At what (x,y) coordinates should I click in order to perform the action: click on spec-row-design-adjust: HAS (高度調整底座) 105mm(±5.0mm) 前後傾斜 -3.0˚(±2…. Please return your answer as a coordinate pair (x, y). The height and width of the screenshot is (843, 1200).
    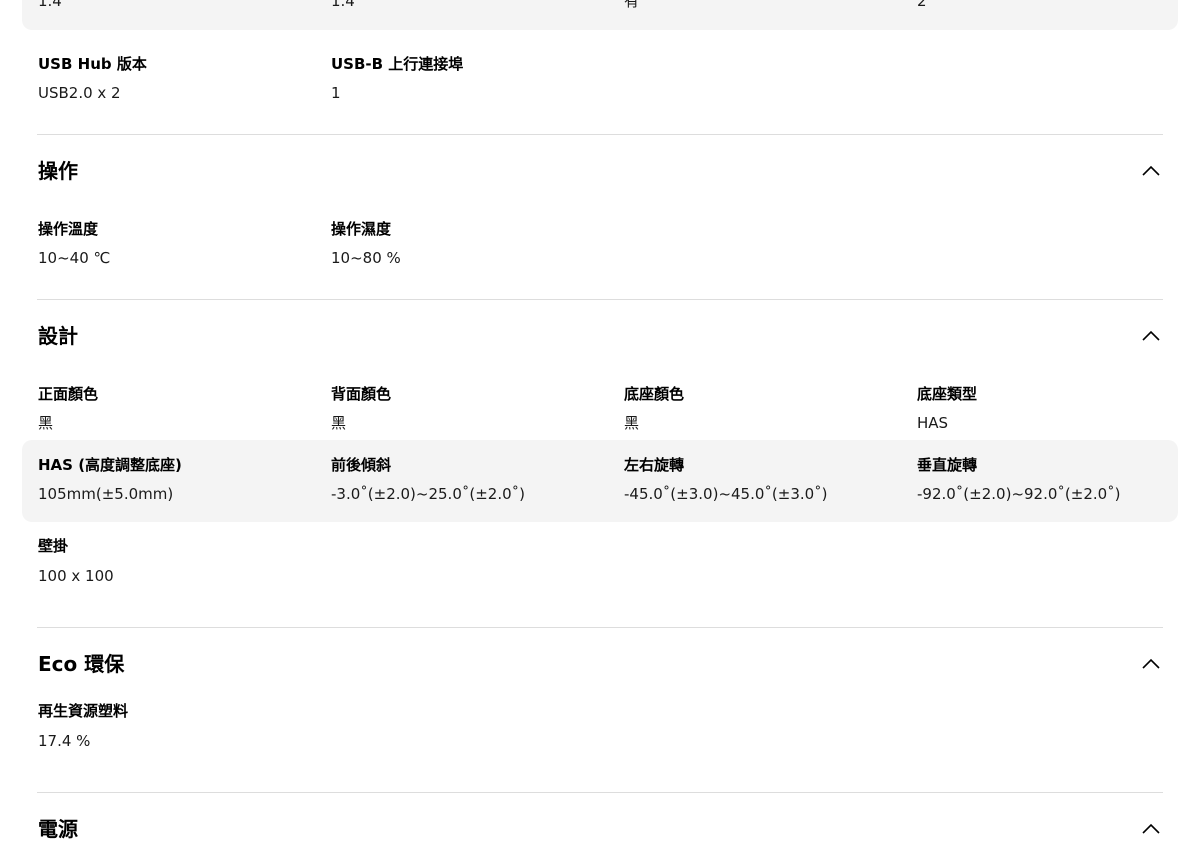
    Looking at the image, I should click on (600, 481).